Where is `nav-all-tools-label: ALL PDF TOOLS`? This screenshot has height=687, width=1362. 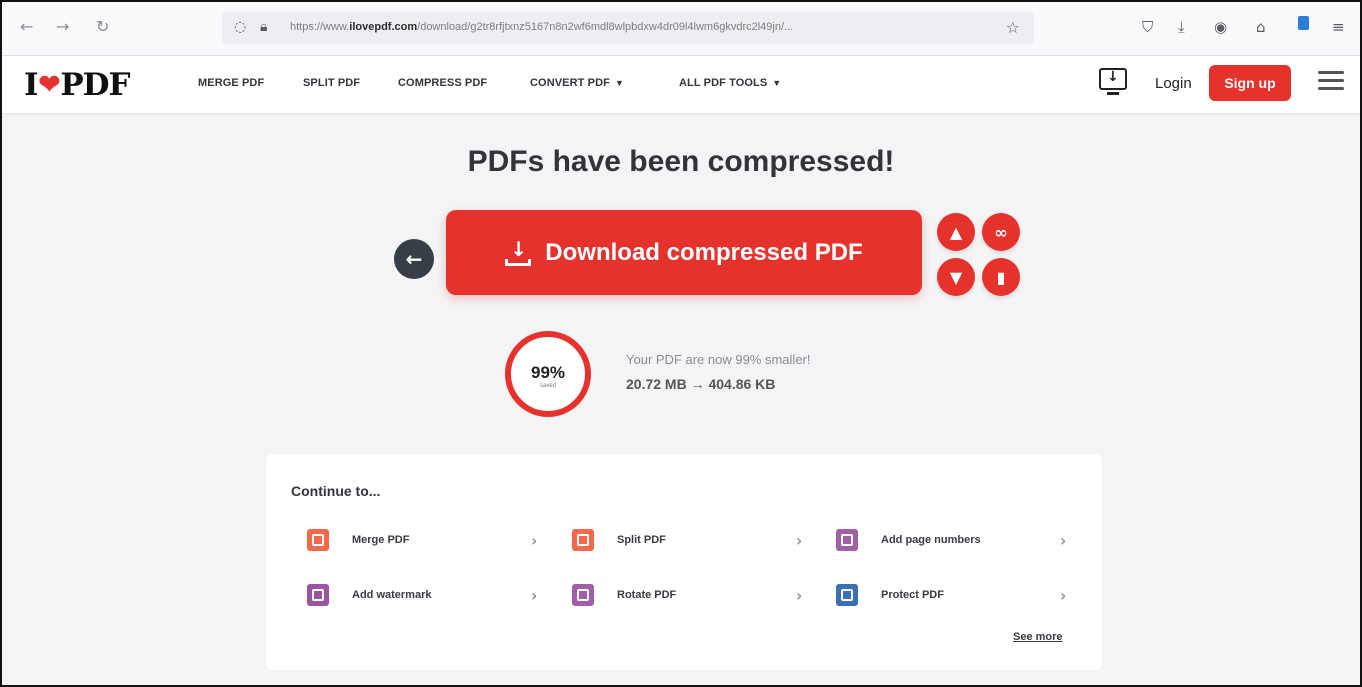
nav-all-tools-label: ALL PDF TOOLS is located at coordinates (723, 83).